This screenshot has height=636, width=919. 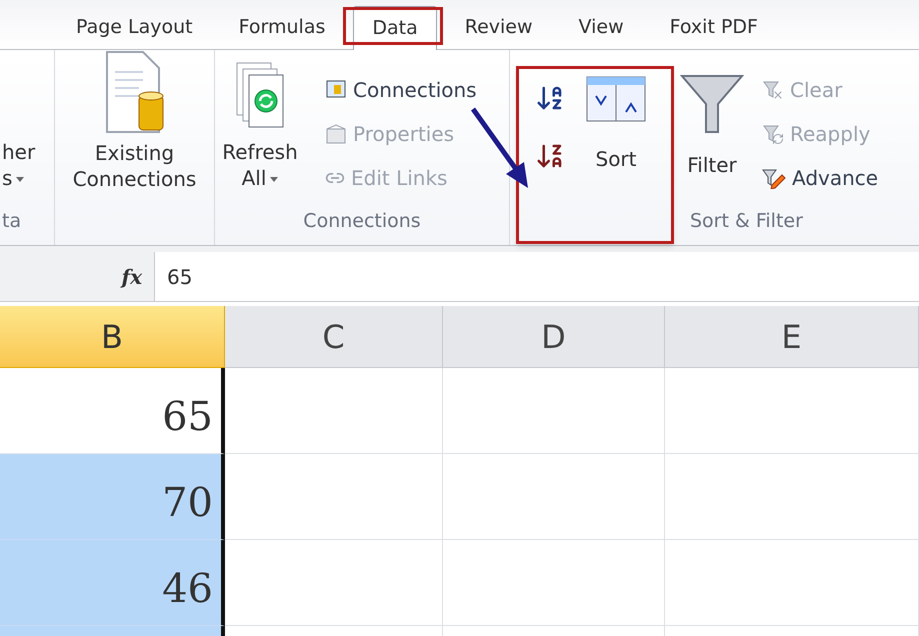 I want to click on ribbon-tab: Formulas, so click(x=282, y=27).